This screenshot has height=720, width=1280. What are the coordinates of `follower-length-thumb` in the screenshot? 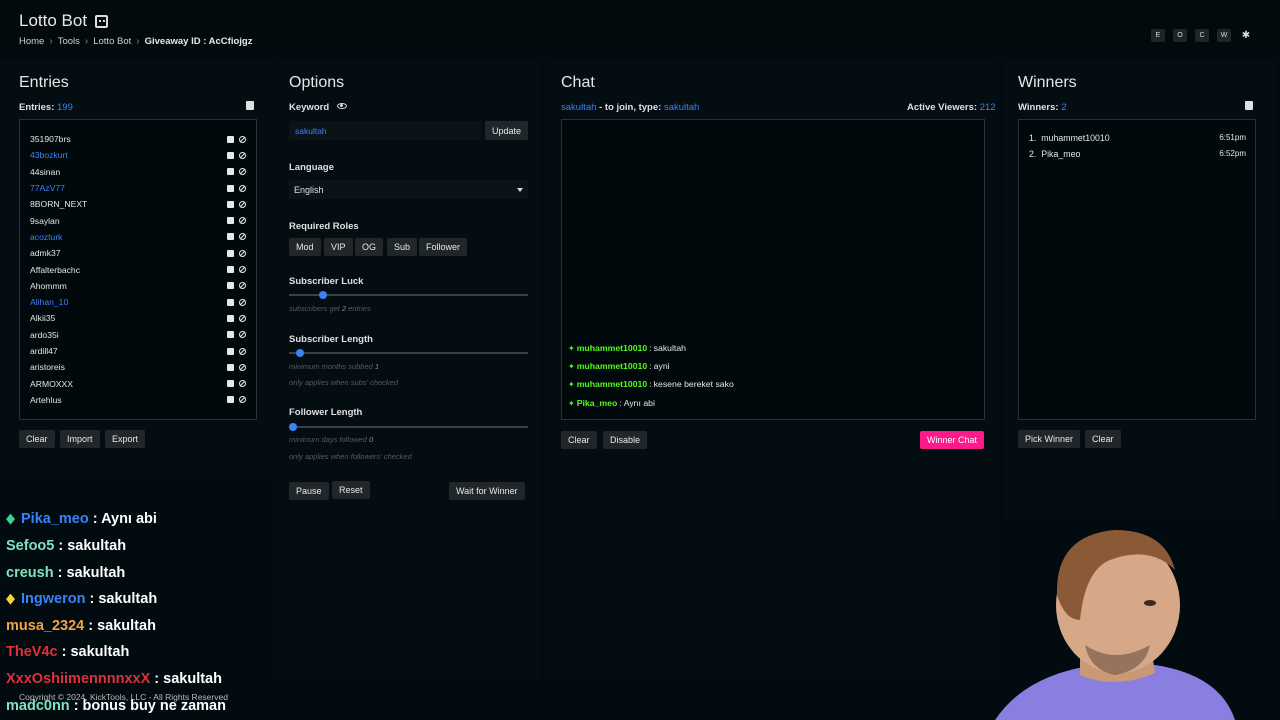 It's located at (293, 427).